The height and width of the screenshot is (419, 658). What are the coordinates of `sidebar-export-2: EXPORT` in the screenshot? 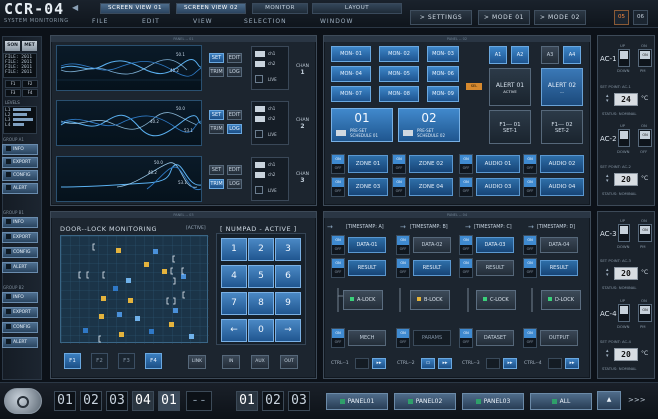 It's located at (20, 237).